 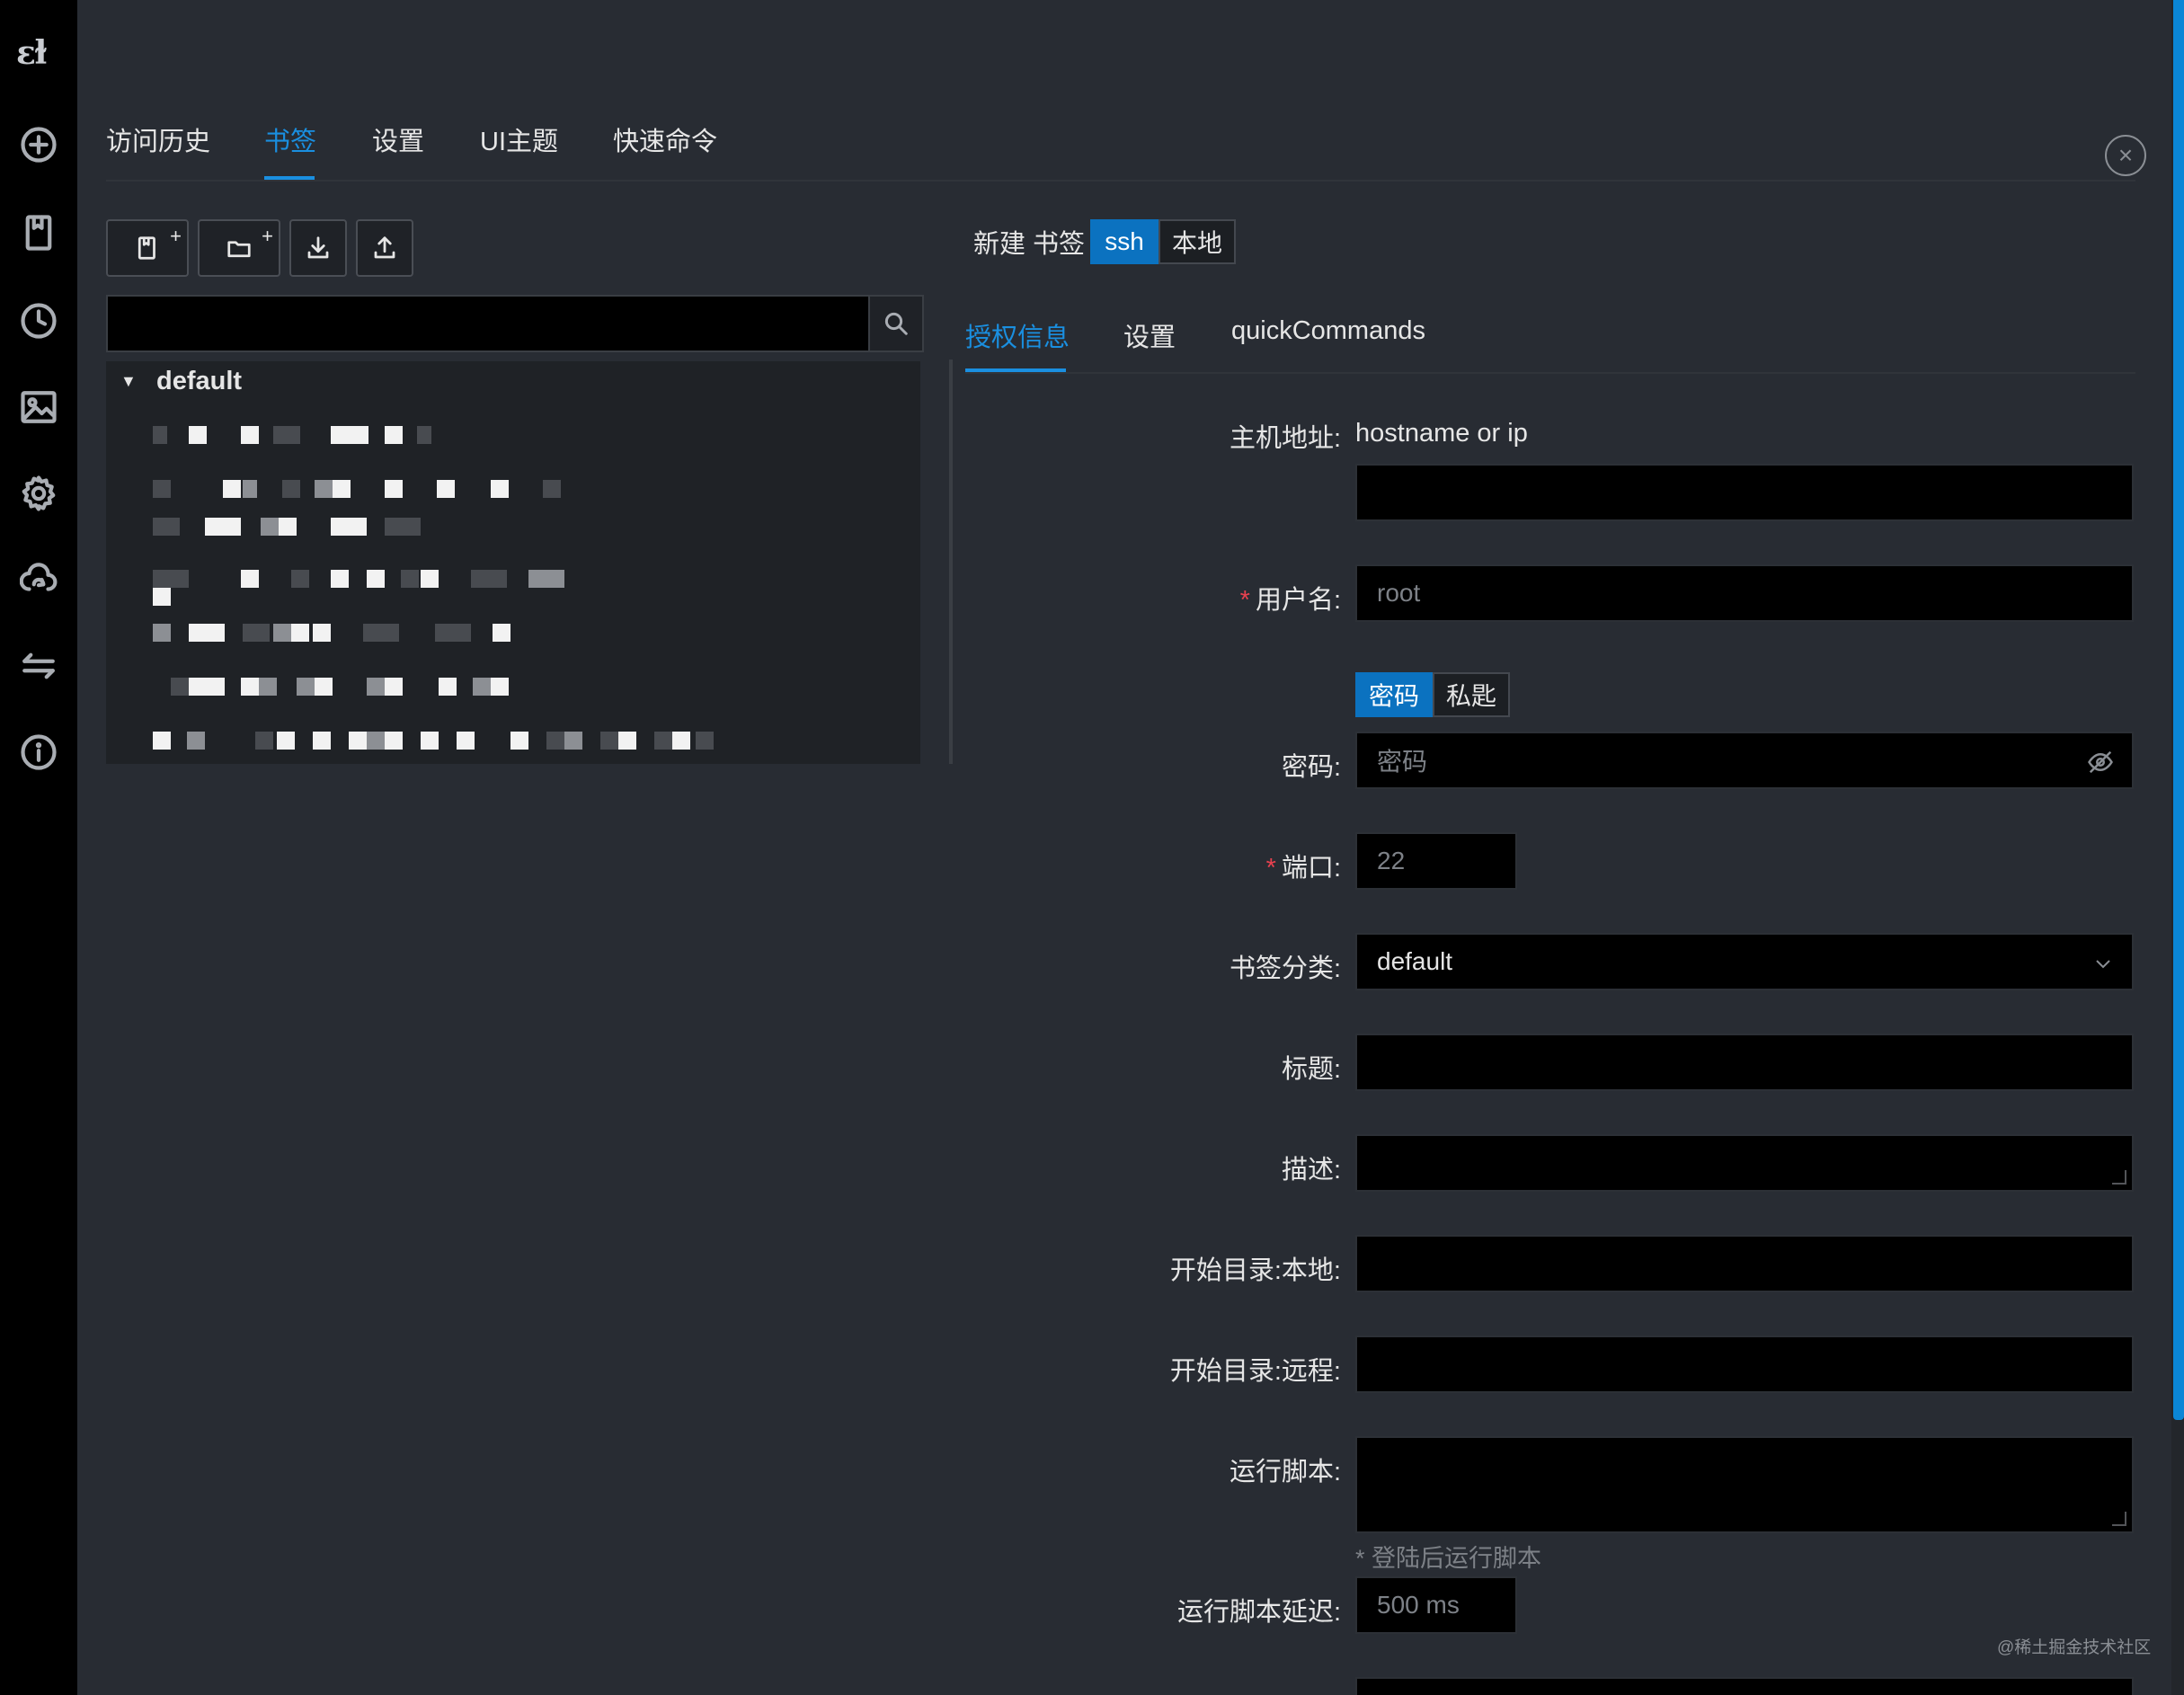 I want to click on history-clock-icon, so click(x=38, y=321).